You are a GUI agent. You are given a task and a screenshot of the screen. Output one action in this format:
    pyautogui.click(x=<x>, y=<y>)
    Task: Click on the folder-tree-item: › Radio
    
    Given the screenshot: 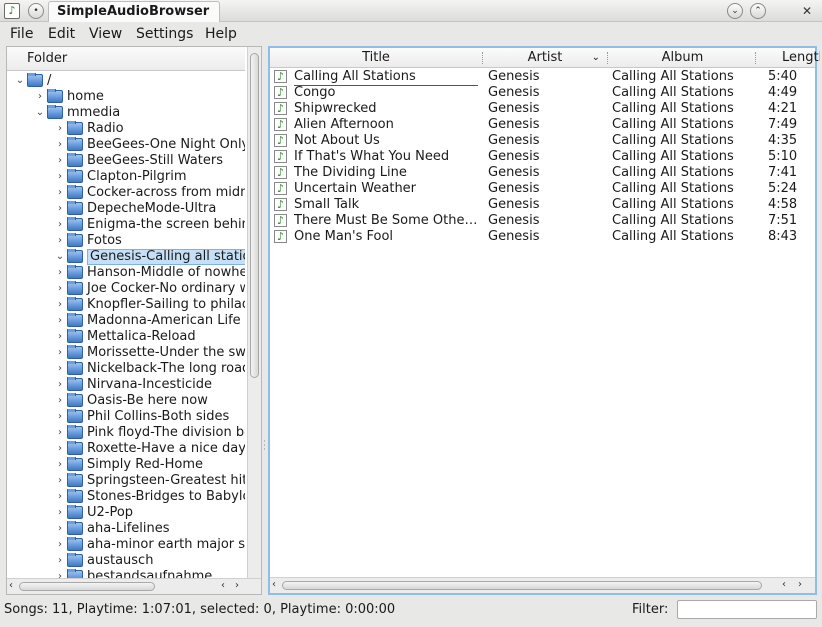 What is the action you would take?
    pyautogui.click(x=126, y=129)
    